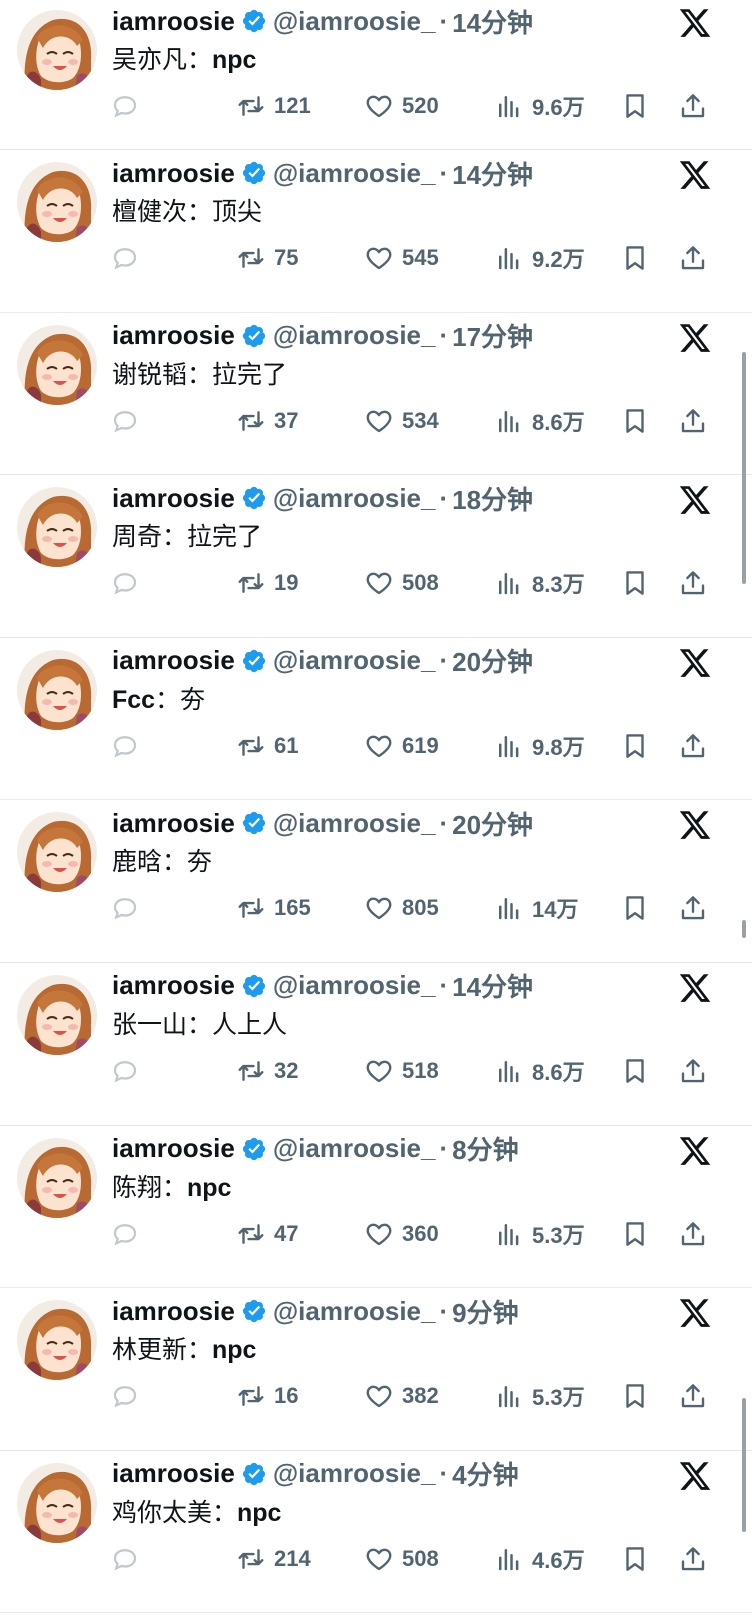 This screenshot has width=752, height=1618. Describe the element at coordinates (485, 1148) in the screenshot. I see `timestamp: 8分钟` at that location.